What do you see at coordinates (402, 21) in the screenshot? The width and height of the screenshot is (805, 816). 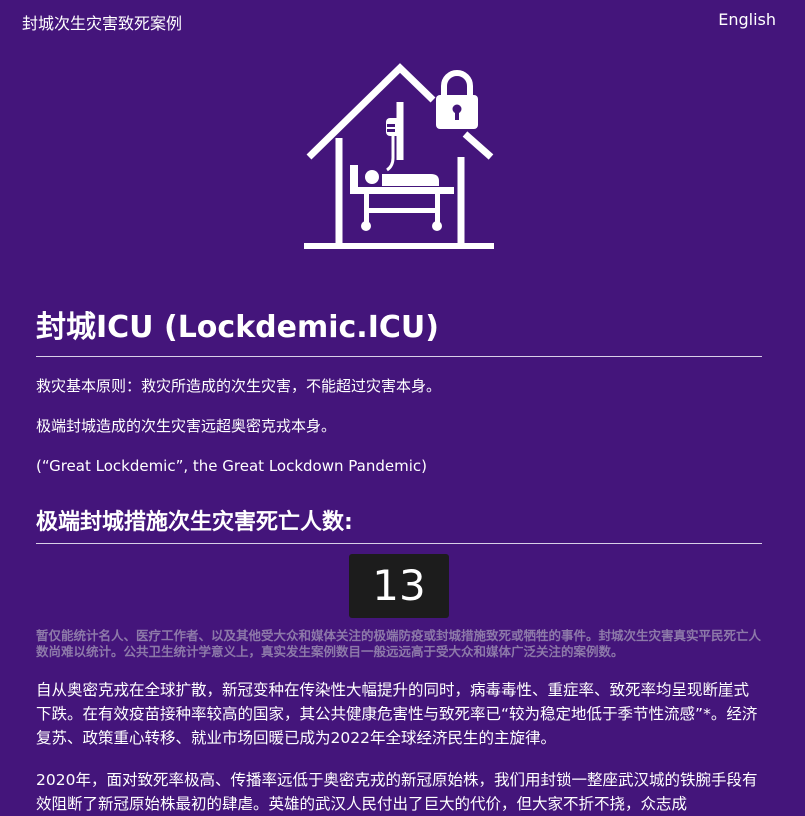 I see `top-navigation-bar: 封城次生灾害致死案例 English` at bounding box center [402, 21].